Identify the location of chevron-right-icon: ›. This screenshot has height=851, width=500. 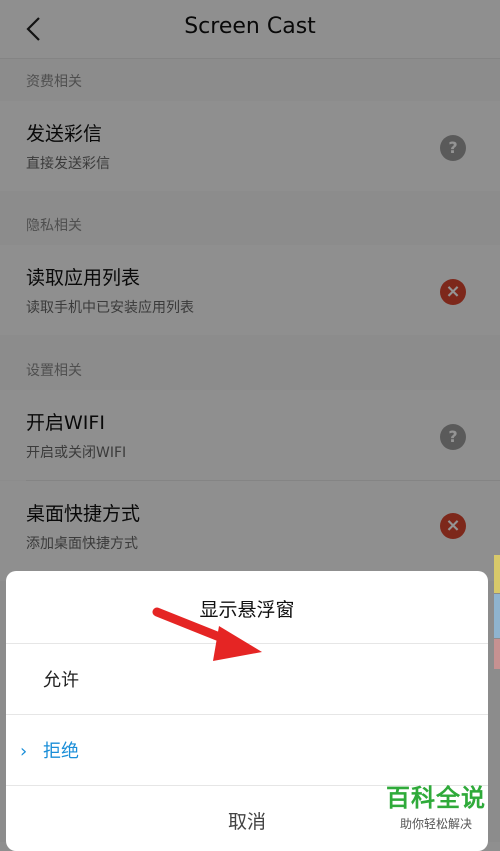
(24, 751).